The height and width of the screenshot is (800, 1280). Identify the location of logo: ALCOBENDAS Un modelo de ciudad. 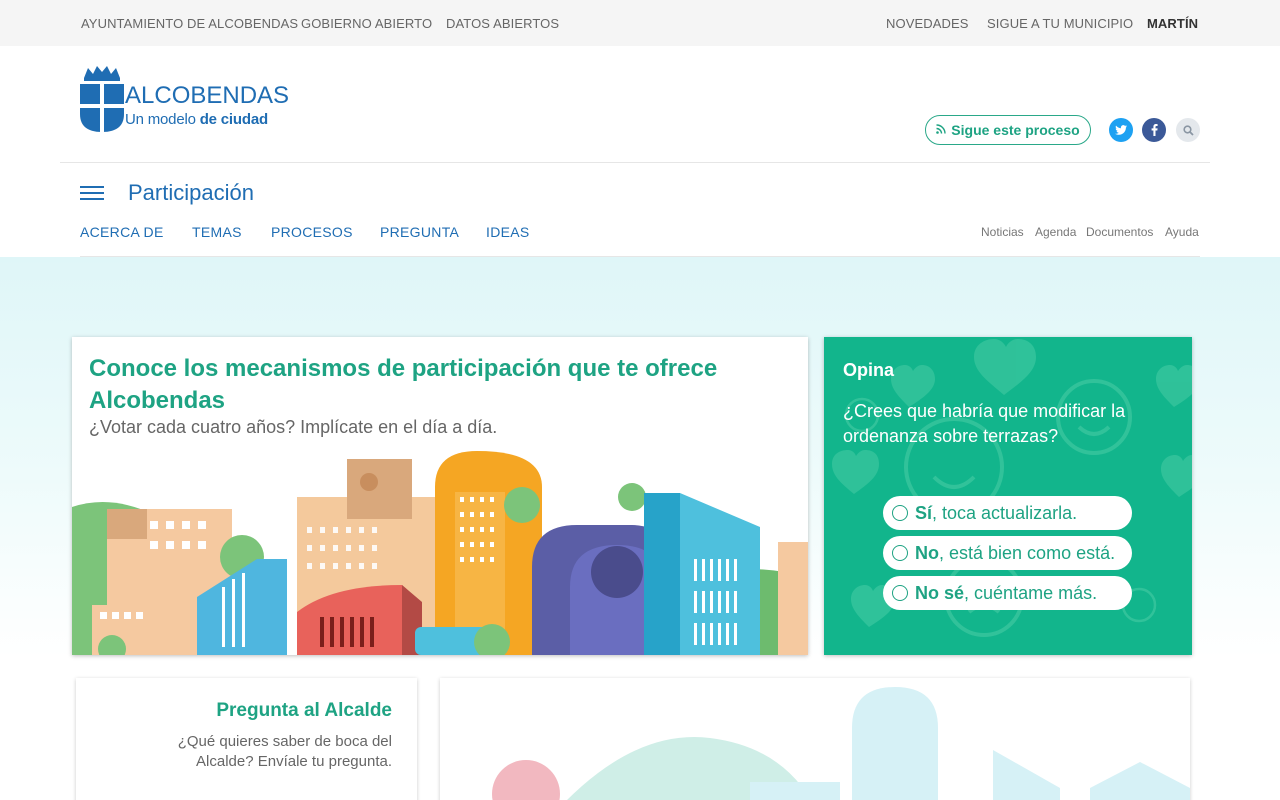
(184, 99).